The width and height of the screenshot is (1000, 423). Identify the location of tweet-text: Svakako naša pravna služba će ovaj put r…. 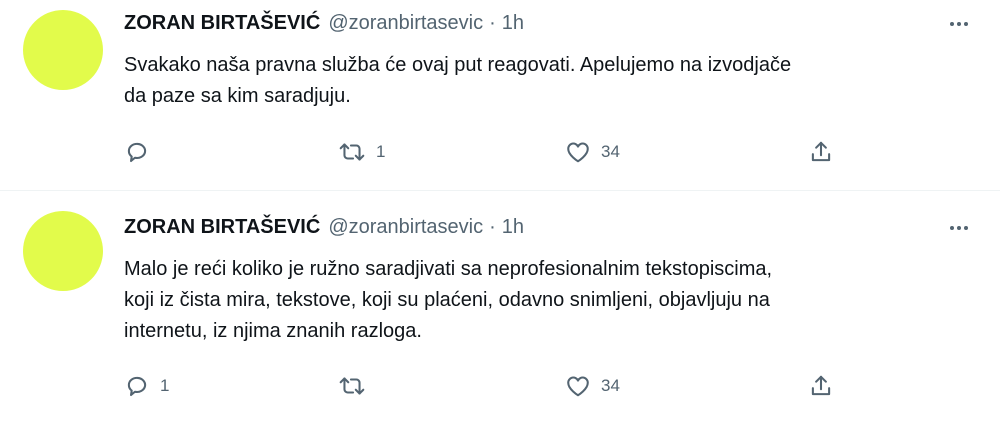
(549, 81).